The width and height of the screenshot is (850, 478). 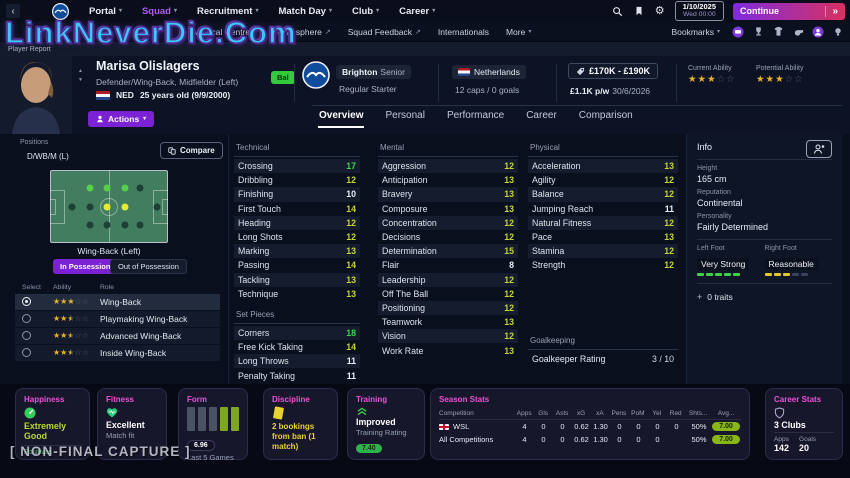 What do you see at coordinates (618, 413) in the screenshot?
I see `stats-col-header: Pens` at bounding box center [618, 413].